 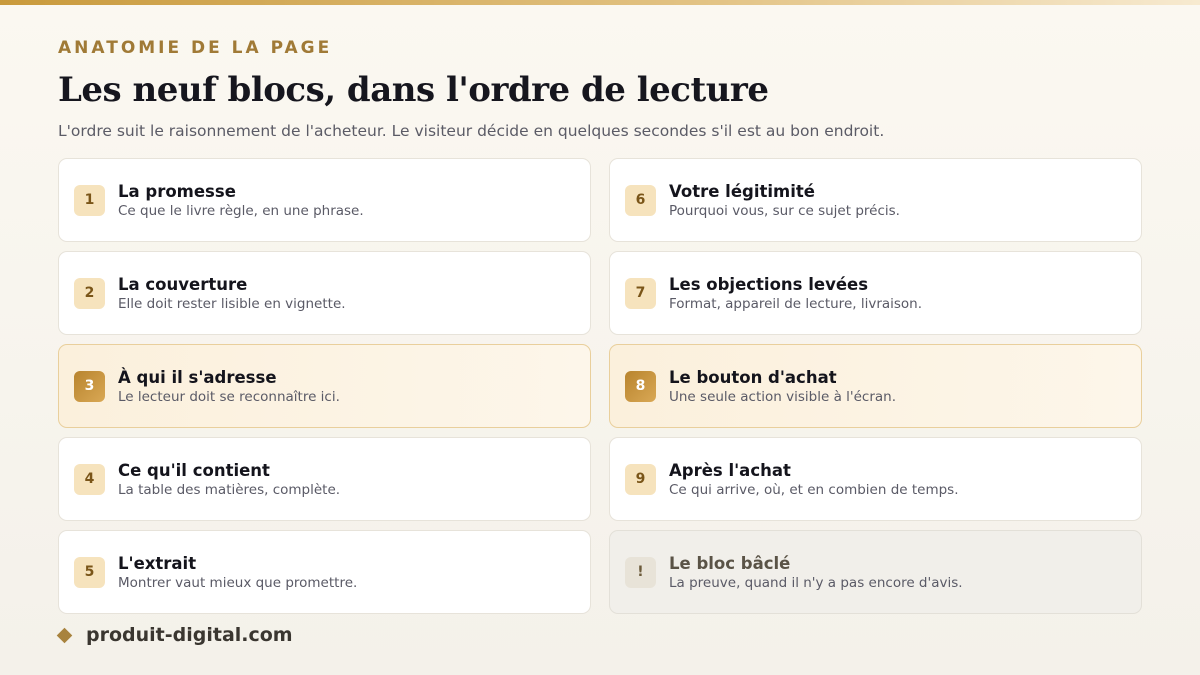 I want to click on block-title: À qui il s'adresse, so click(x=197, y=377).